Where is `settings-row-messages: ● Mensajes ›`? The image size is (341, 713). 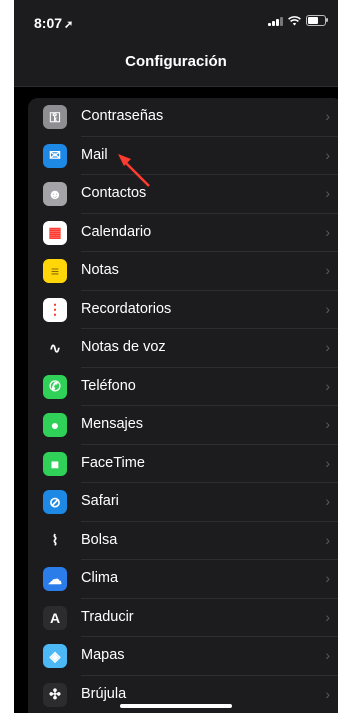
settings-row-messages: ● Mensajes › is located at coordinates (183, 425).